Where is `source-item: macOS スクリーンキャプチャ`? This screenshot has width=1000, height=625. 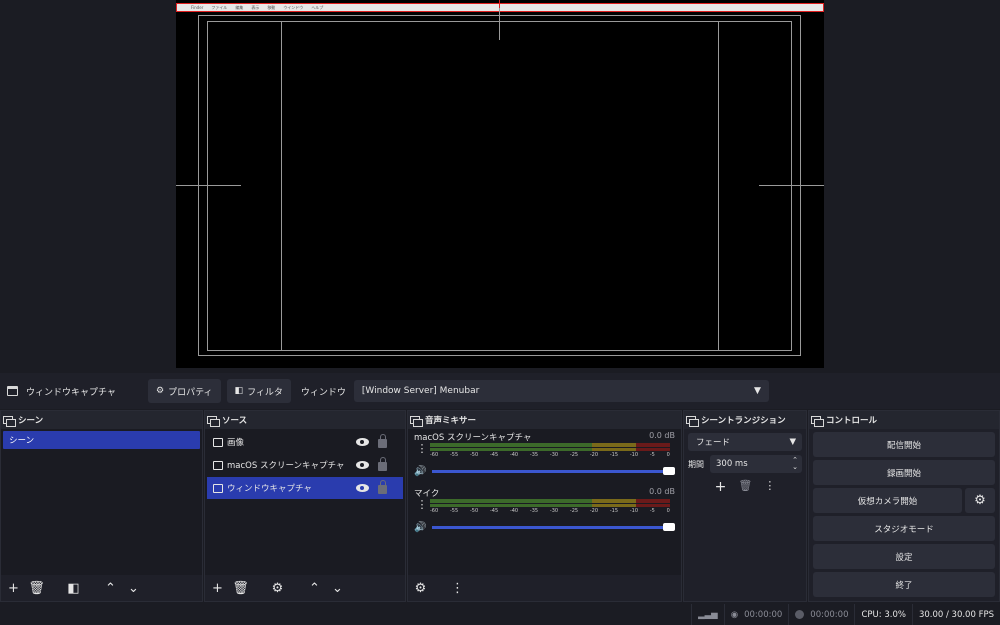 source-item: macOS スクリーンキャプチャ is located at coordinates (305, 465).